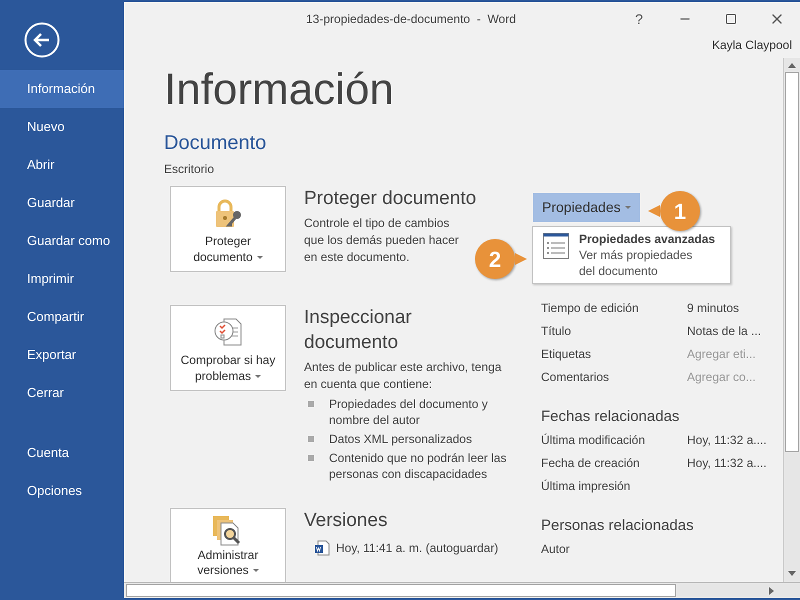 The height and width of the screenshot is (600, 800). I want to click on action-tile: Proteger documento, so click(228, 229).